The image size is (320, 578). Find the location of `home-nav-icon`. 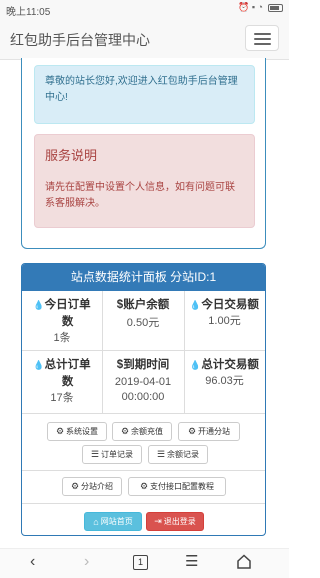

home-nav-icon is located at coordinates (244, 564).